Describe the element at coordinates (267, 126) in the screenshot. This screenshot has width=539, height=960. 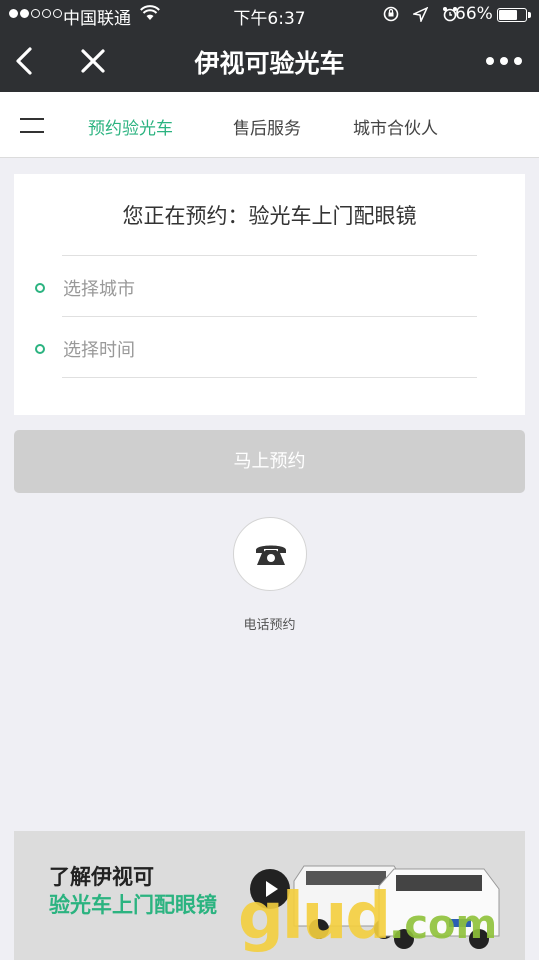
I see `tab-after-sales-service: 售后服务` at that location.